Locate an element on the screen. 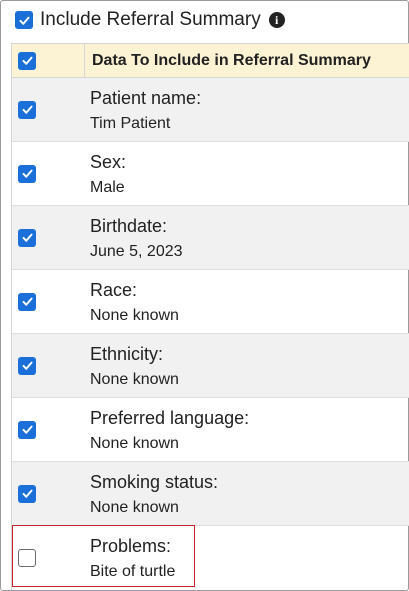  table-row: Patient name: Tim Patient is located at coordinates (210, 110).